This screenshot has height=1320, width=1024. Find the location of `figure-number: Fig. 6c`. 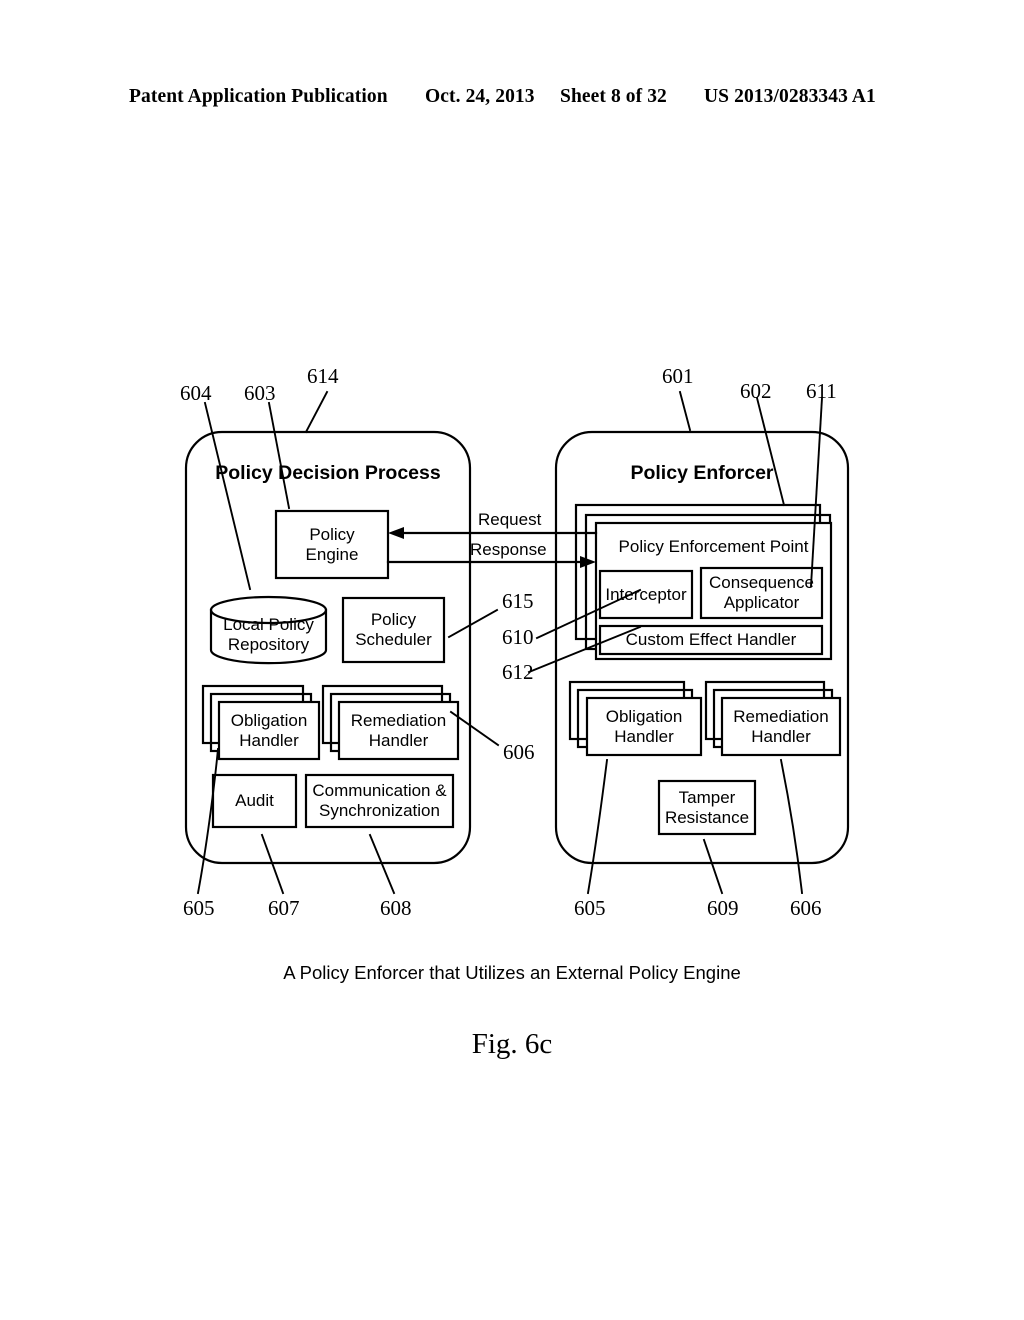

figure-number: Fig. 6c is located at coordinates (512, 1044).